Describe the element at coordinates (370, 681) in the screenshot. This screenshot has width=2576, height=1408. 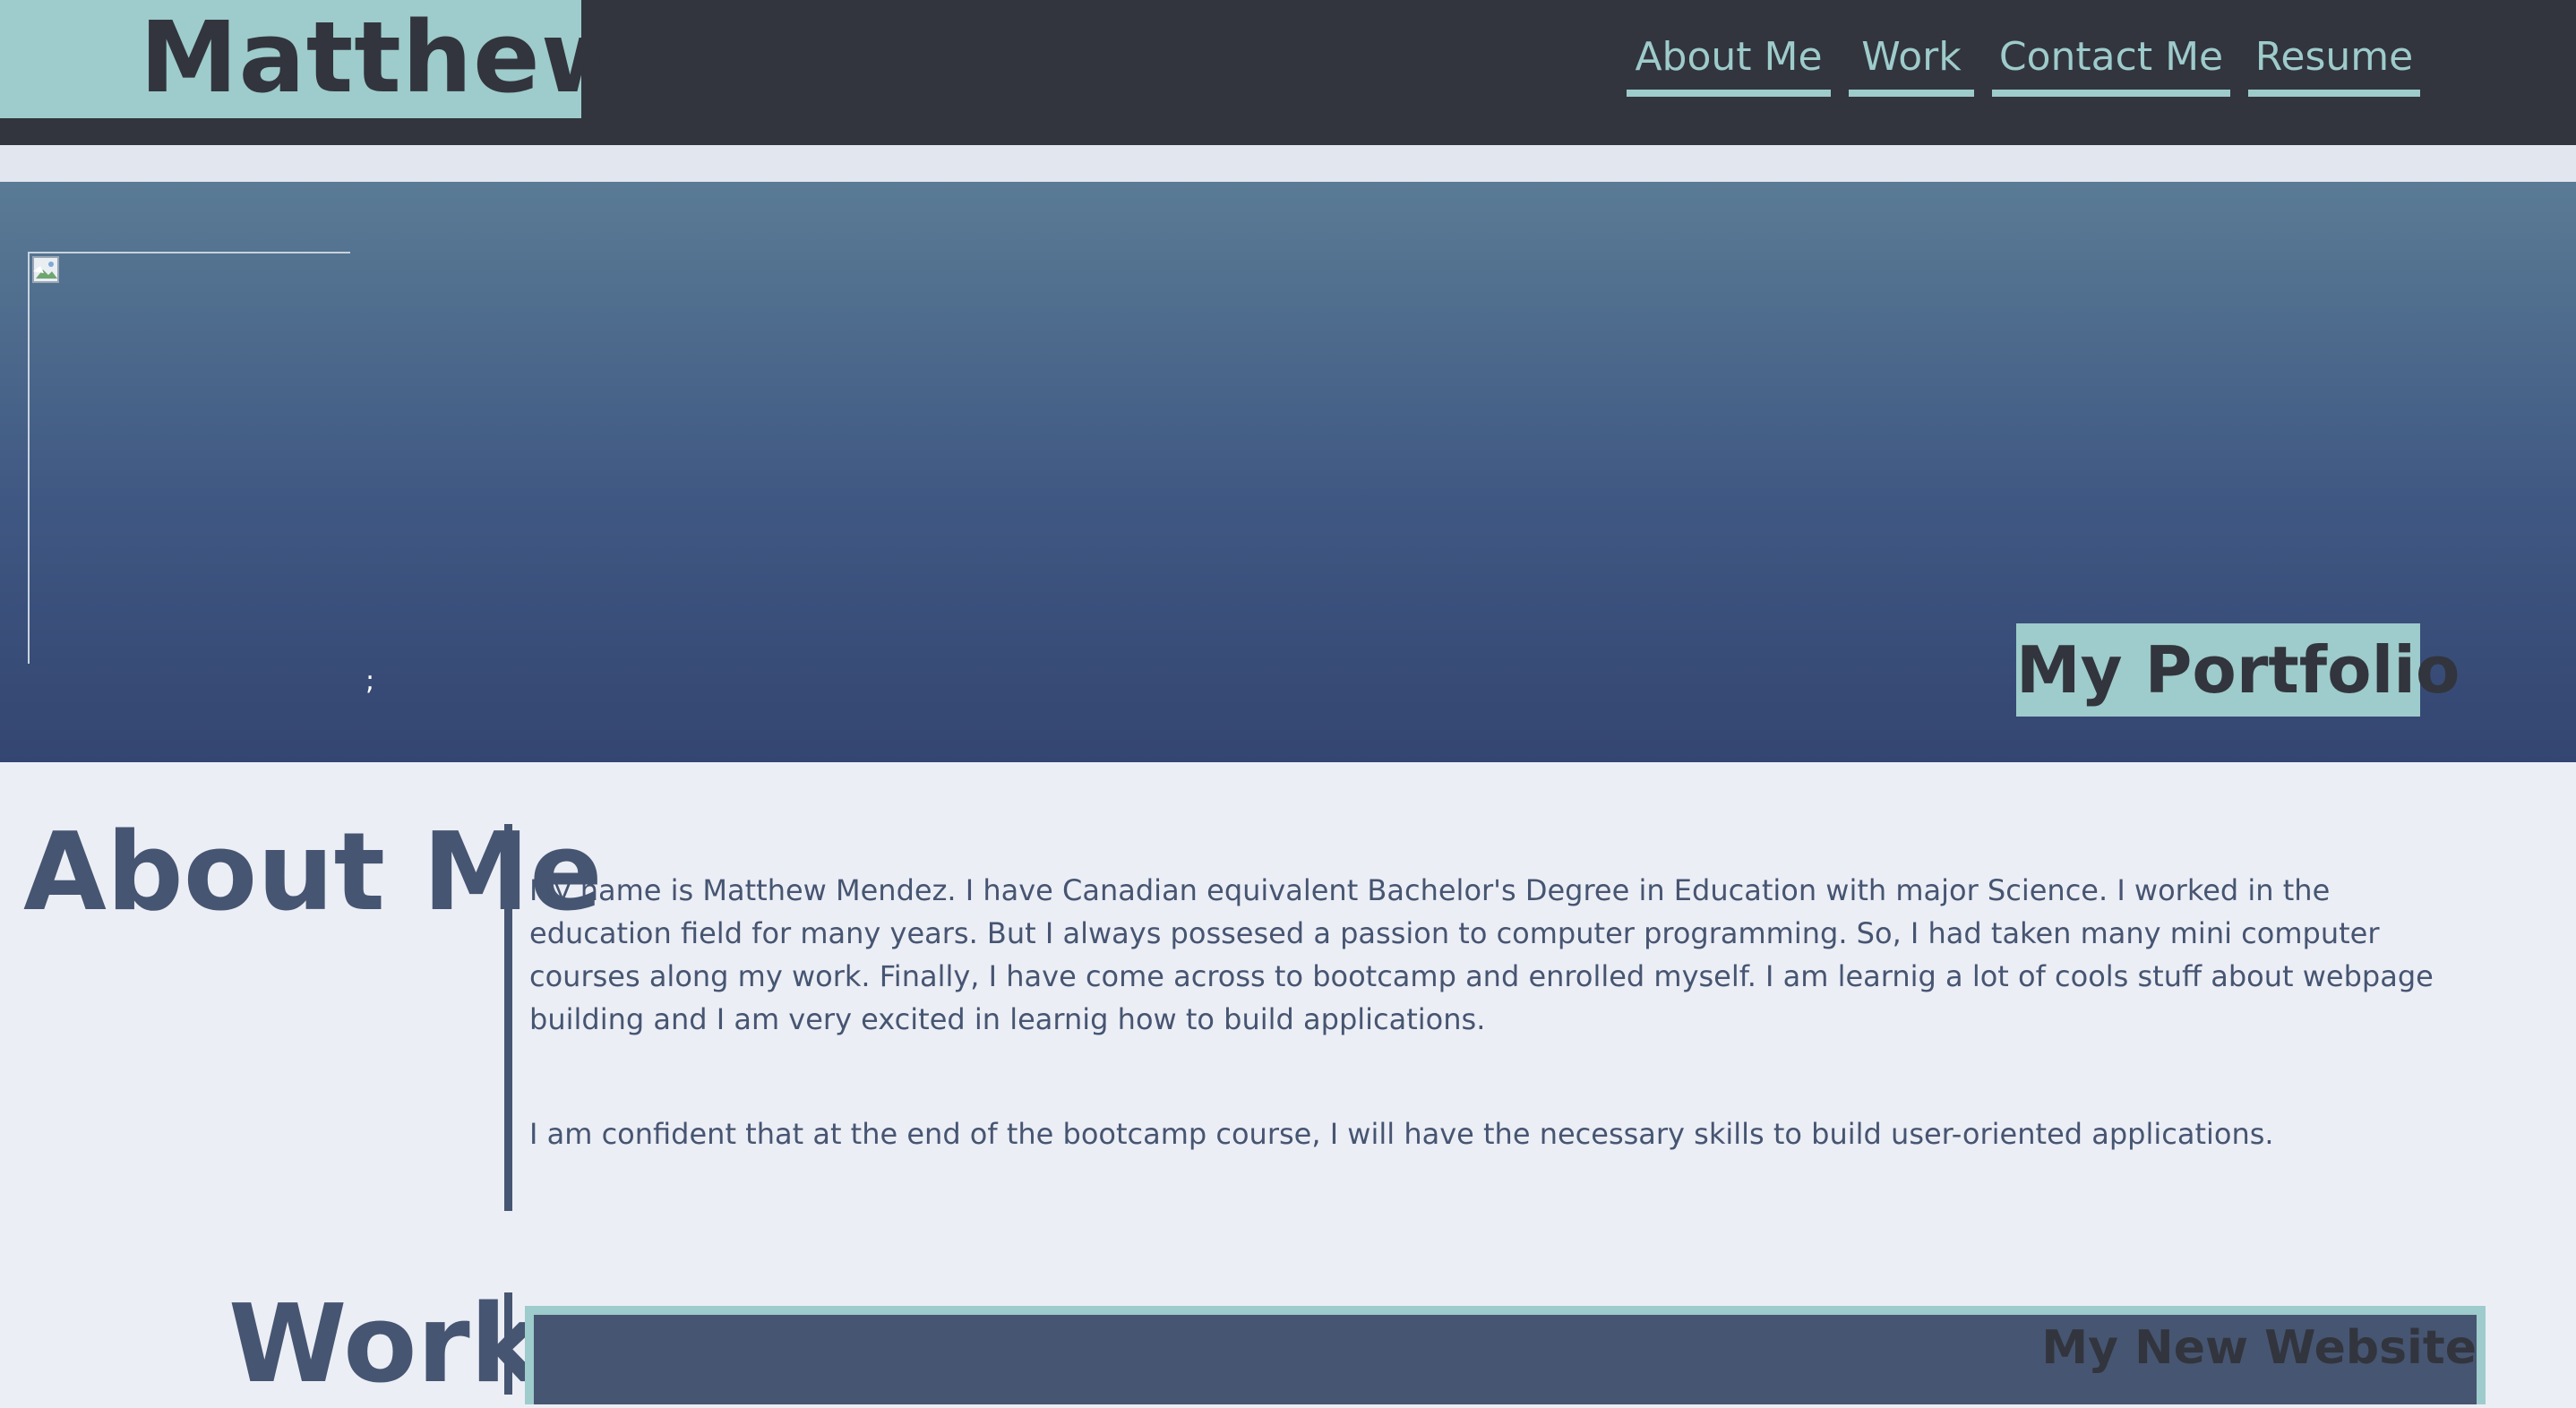
I see `hero-stray-text: ;` at that location.